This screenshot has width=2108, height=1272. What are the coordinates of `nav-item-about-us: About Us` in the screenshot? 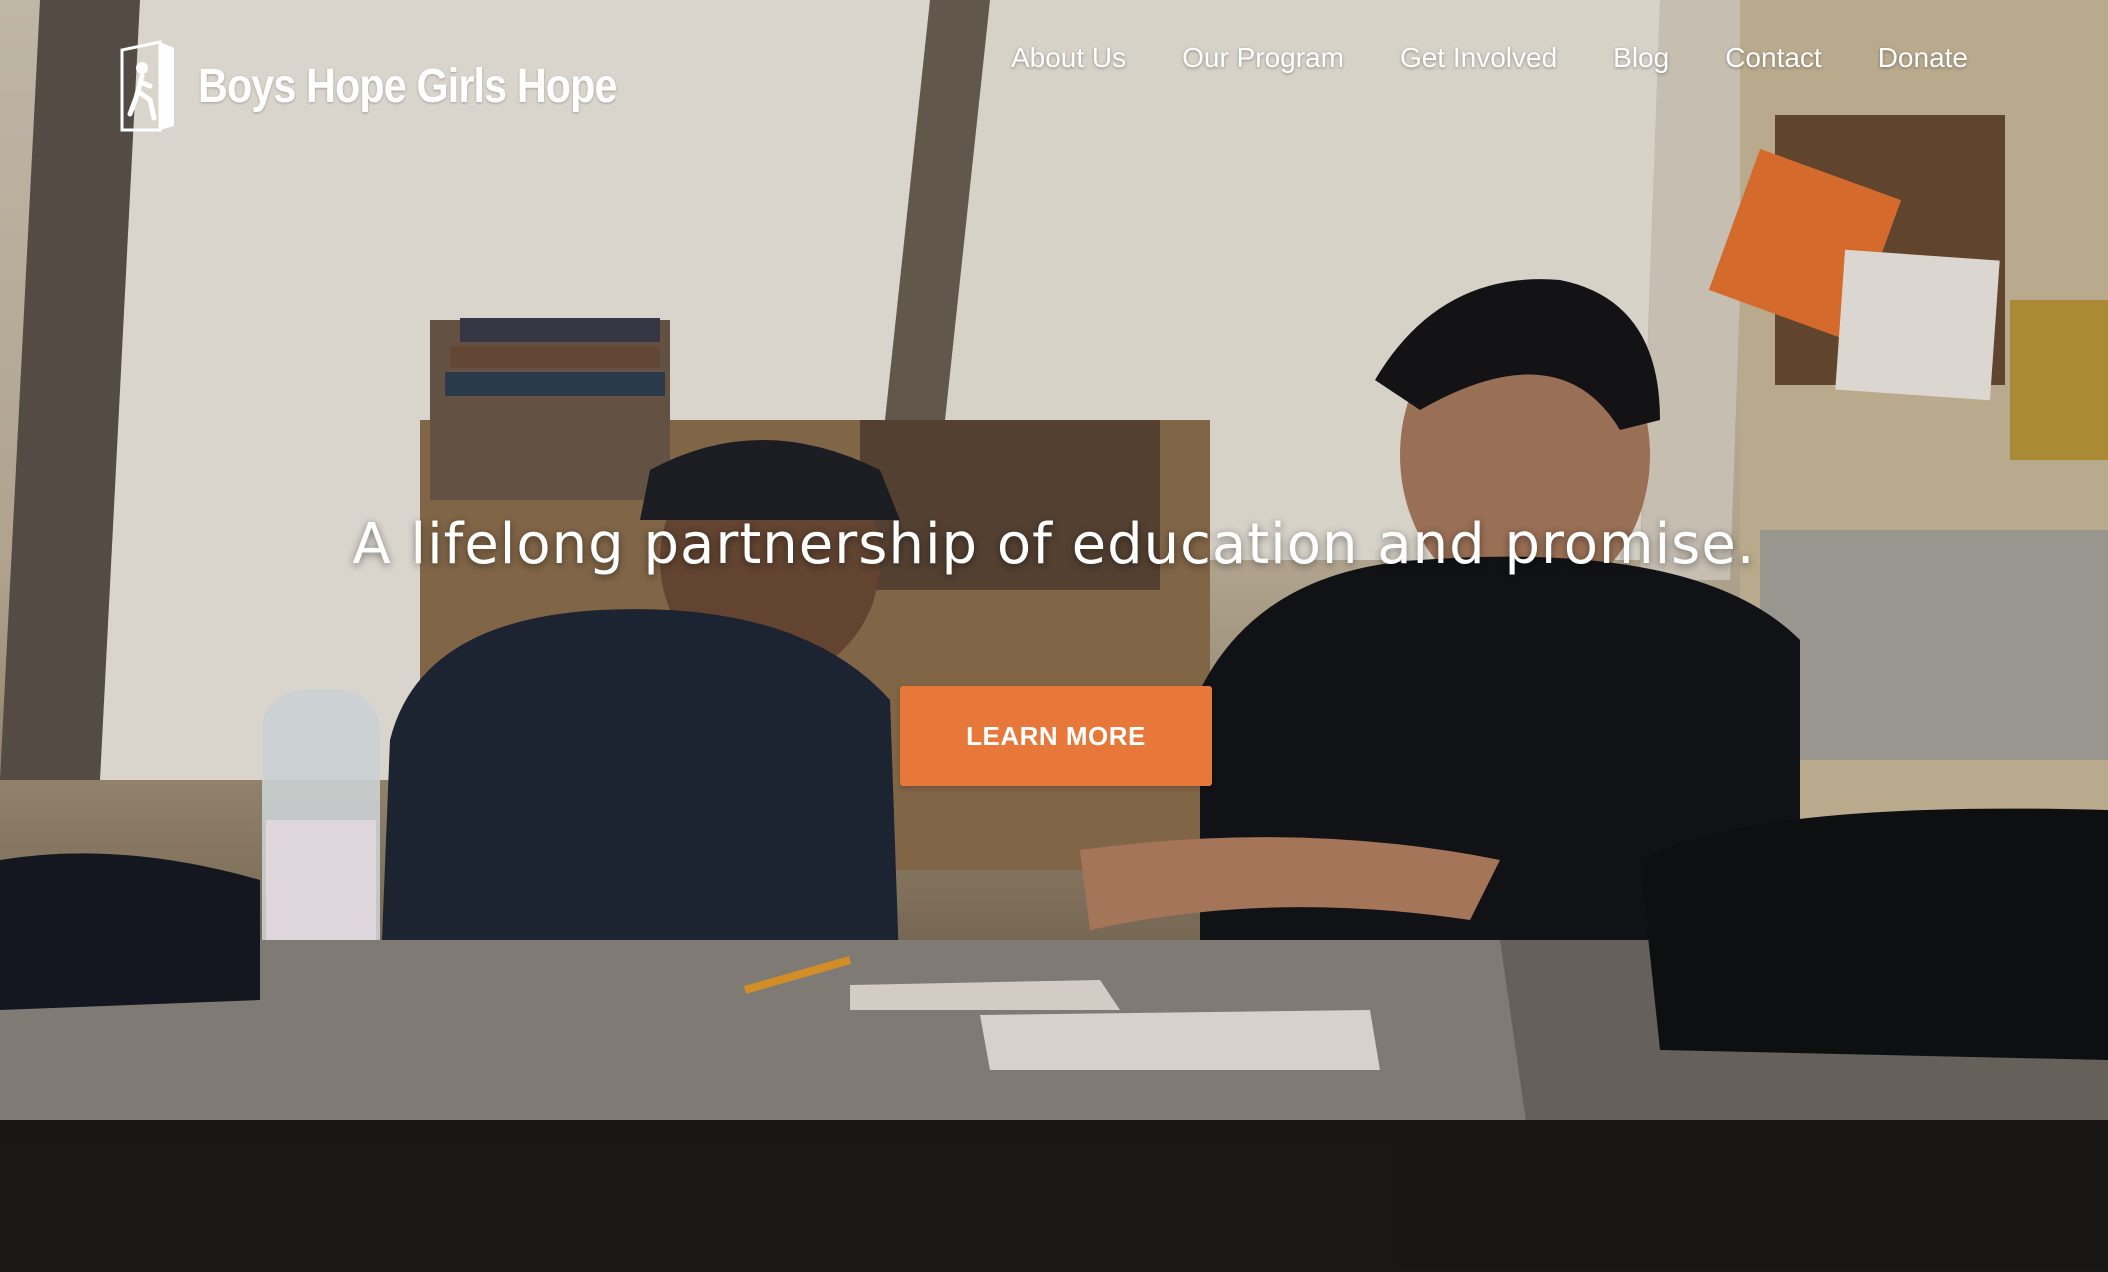 It's located at (1068, 58).